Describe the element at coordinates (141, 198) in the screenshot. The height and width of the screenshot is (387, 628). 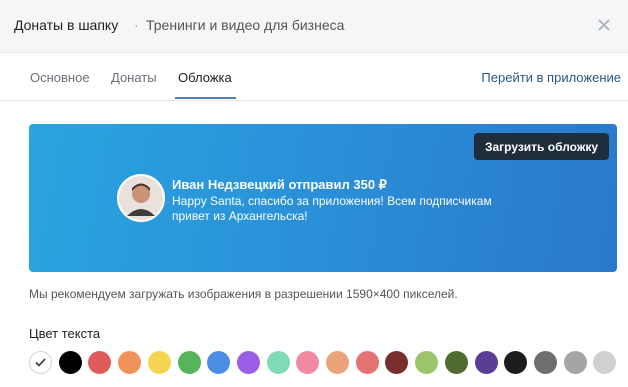
I see `avatar` at that location.